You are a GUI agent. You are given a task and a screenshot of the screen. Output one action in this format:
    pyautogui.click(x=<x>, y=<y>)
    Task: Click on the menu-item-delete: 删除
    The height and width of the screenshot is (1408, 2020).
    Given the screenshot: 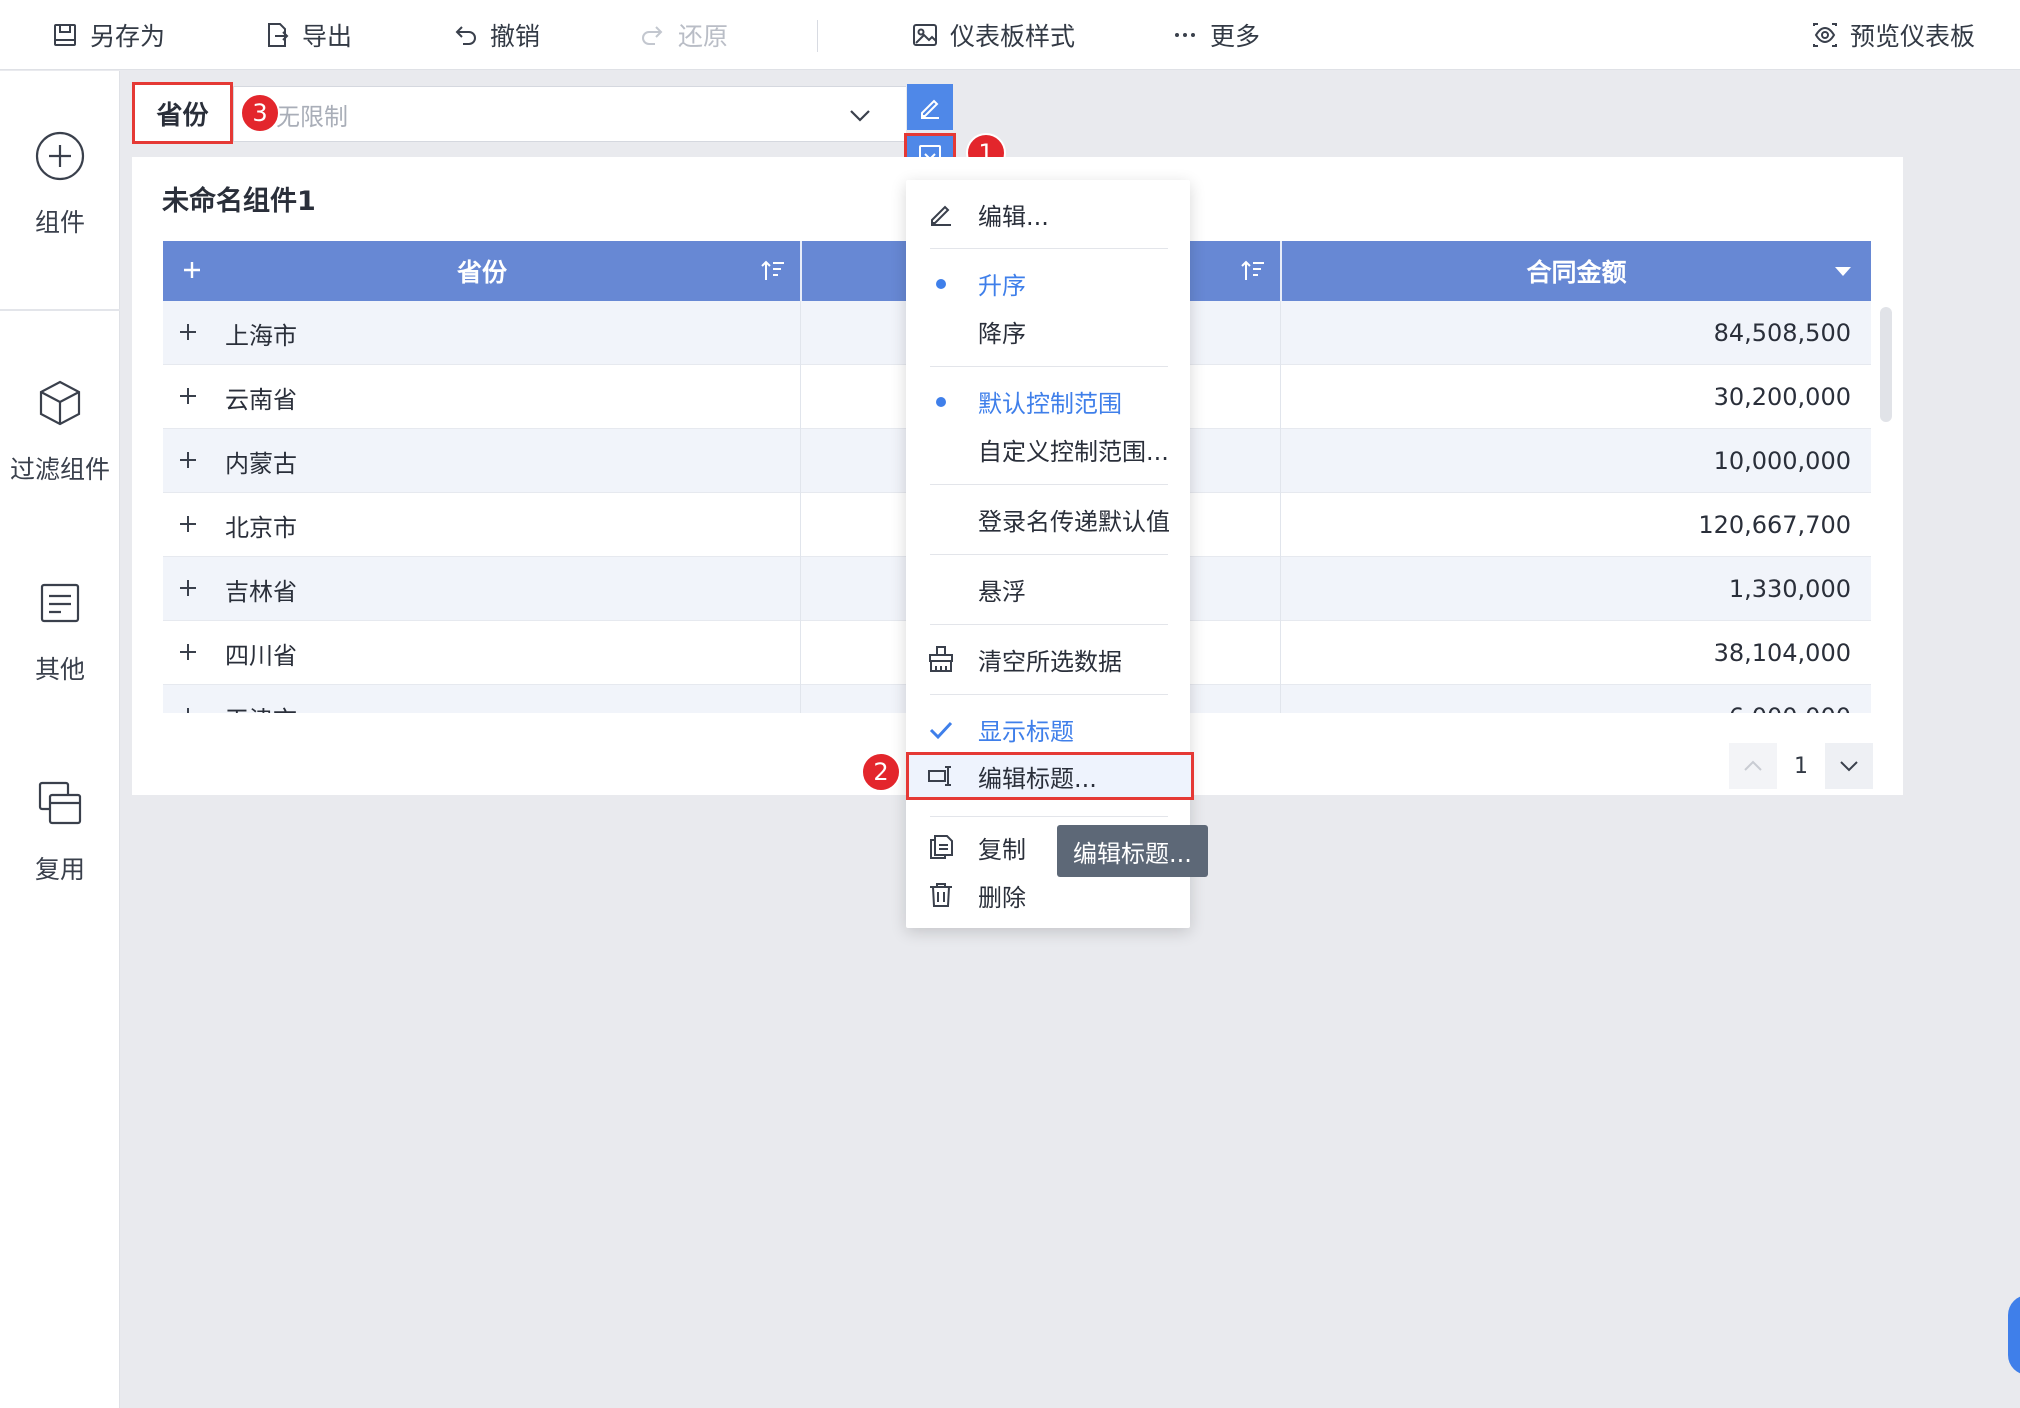 What is the action you would take?
    pyautogui.click(x=1048, y=895)
    